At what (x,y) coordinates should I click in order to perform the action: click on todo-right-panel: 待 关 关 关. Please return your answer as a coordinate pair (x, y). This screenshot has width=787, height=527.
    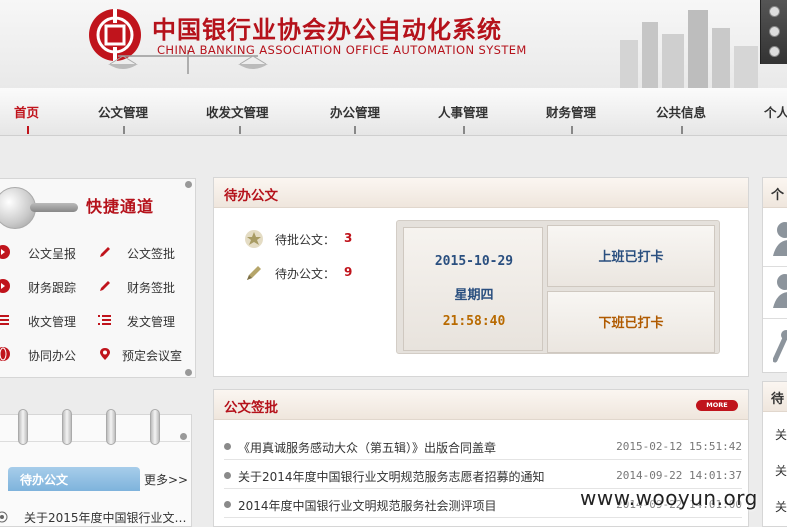
    Looking at the image, I should click on (774, 454).